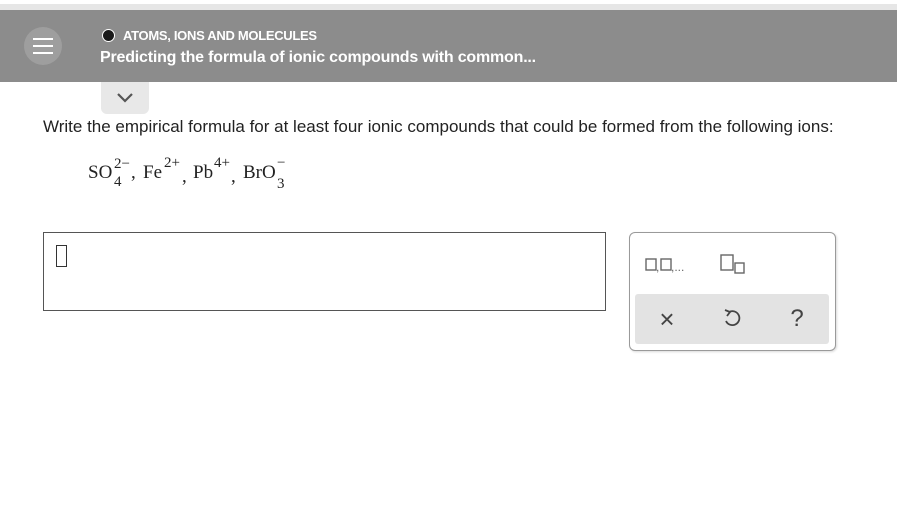 This screenshot has height=522, width=897. I want to click on topic-row: ATOMS, IONS AND MOLECULES, so click(209, 35).